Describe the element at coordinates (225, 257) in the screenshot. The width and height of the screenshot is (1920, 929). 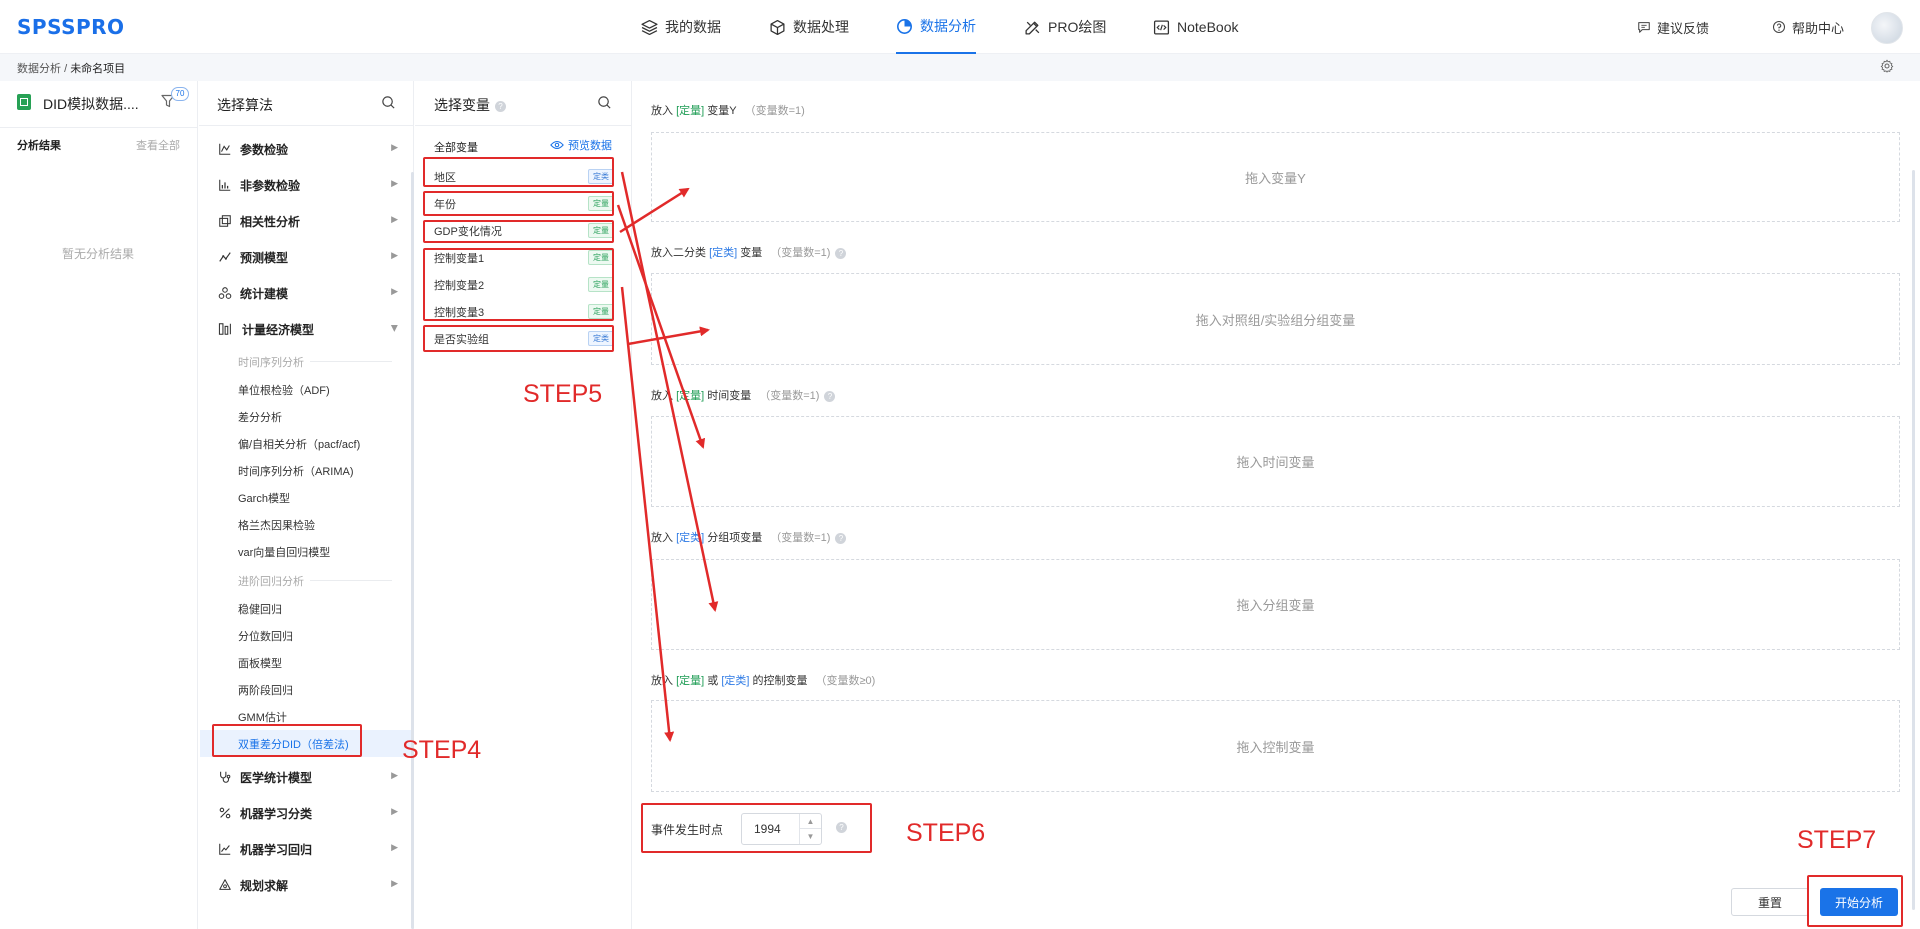
I see `trend-icon` at that location.